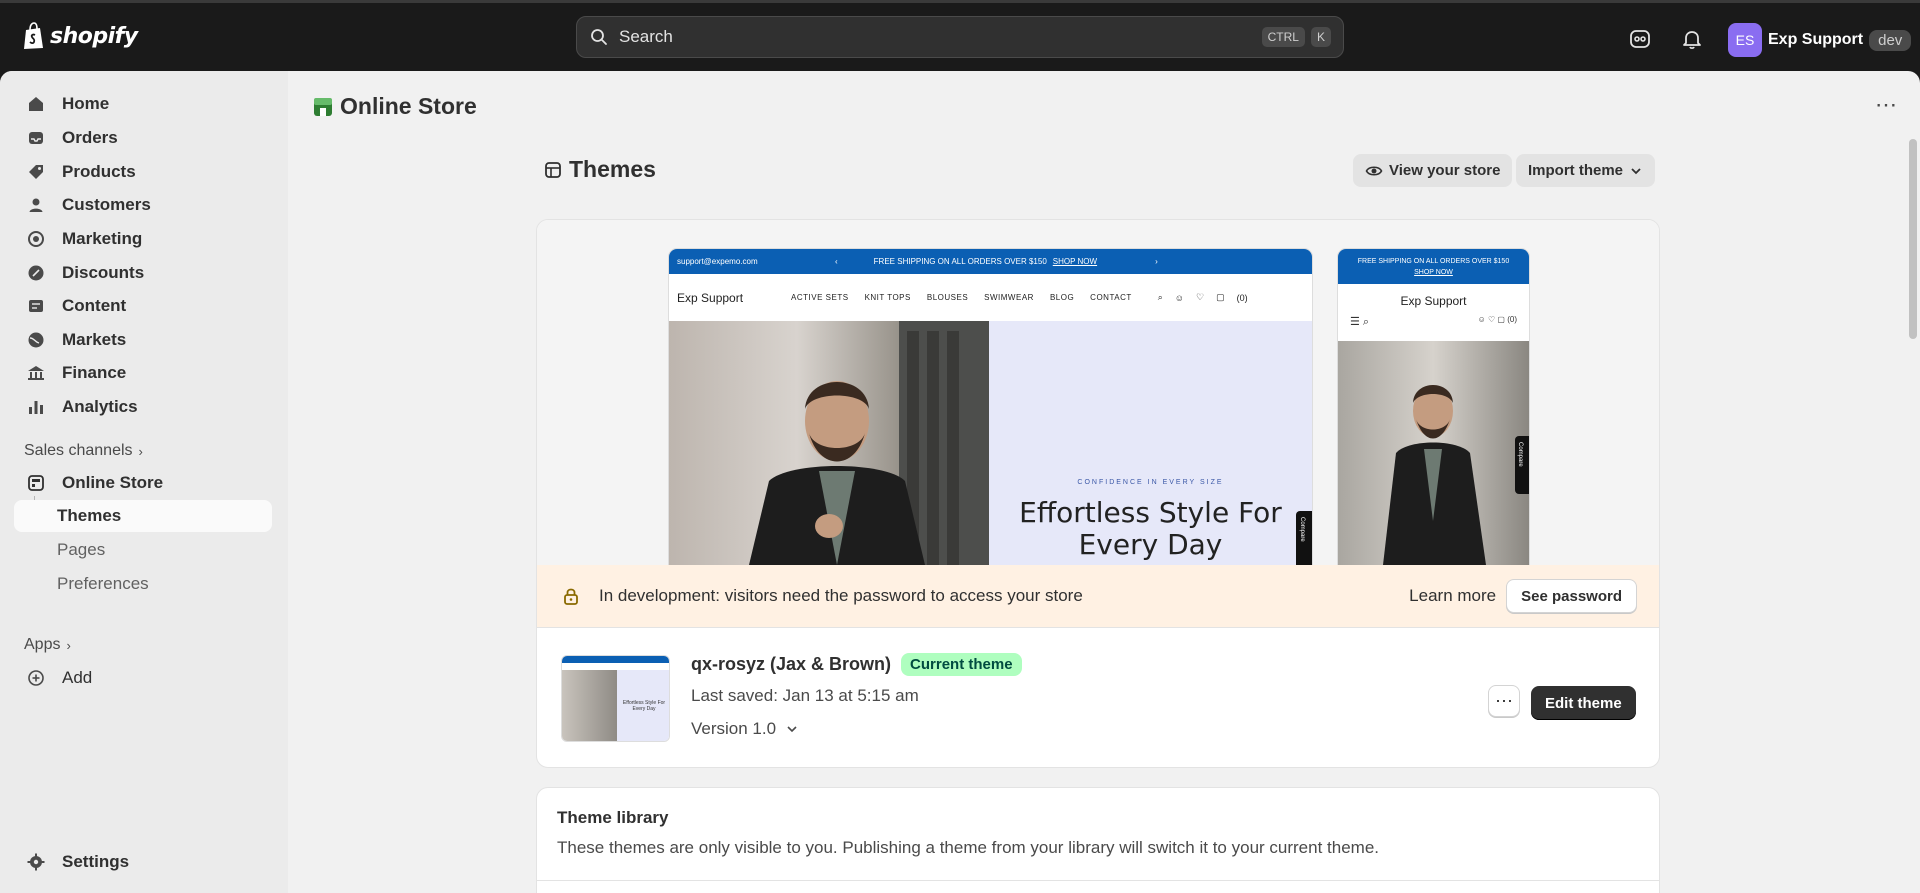  What do you see at coordinates (1062, 297) in the screenshot?
I see `preview-menu-item: BLOG` at bounding box center [1062, 297].